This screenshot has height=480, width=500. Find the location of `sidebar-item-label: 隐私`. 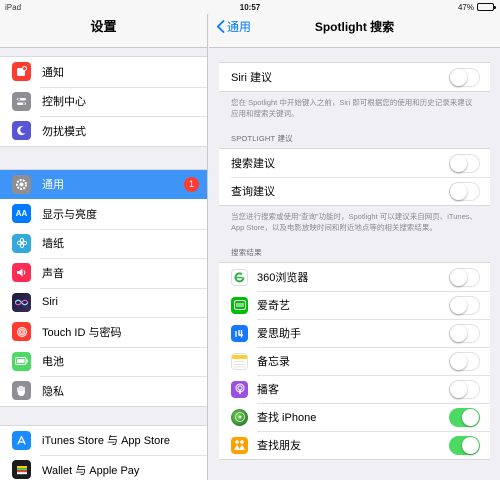

sidebar-item-label: 隐私 is located at coordinates (53, 391).